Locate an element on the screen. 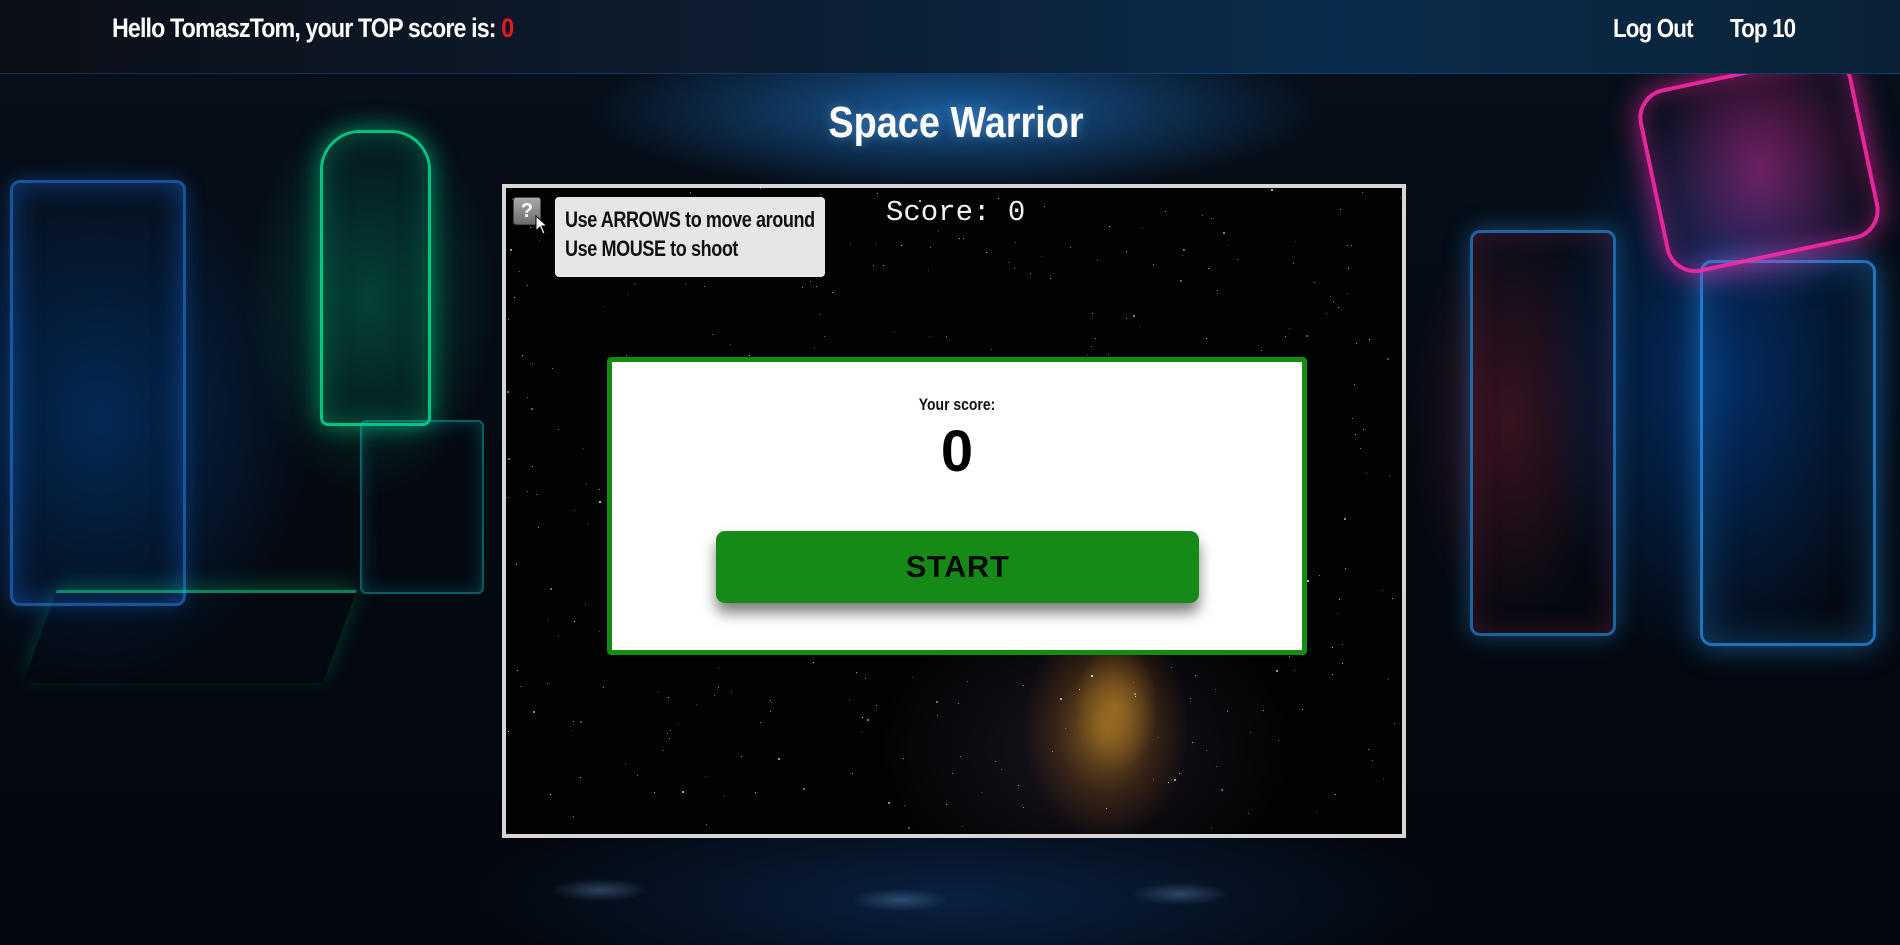 The width and height of the screenshot is (1900, 945). user-greeting: Hello TomaszTom, your TOP score is: 0 is located at coordinates (313, 28).